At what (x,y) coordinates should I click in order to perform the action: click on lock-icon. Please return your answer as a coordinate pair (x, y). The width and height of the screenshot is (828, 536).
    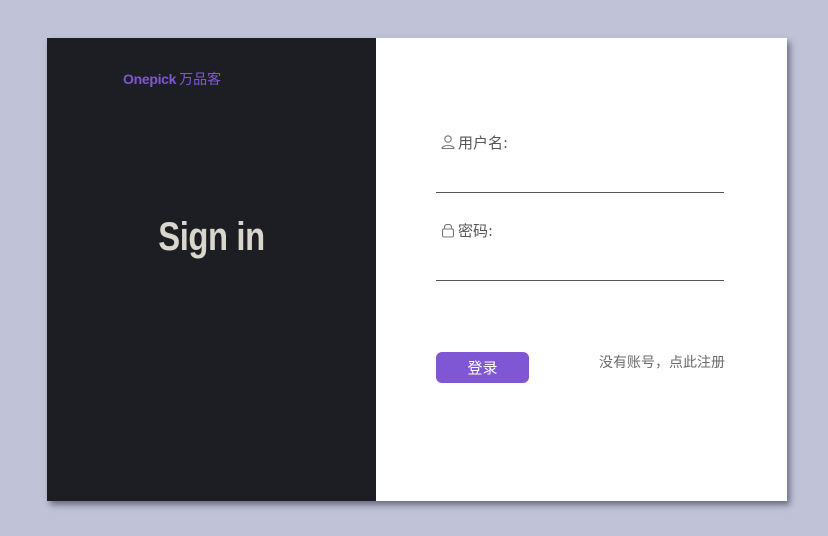
    Looking at the image, I should click on (448, 230).